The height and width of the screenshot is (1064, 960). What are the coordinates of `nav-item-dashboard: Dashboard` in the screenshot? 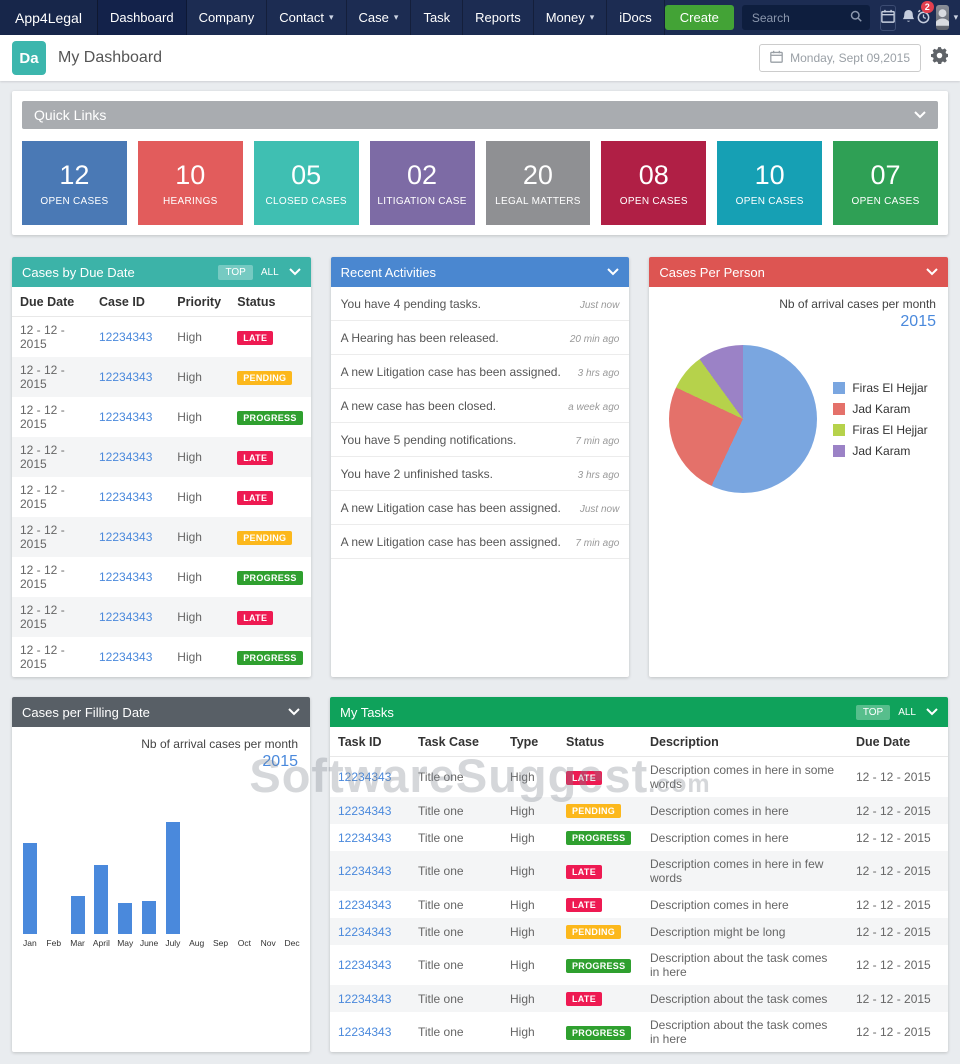 It's located at (142, 17).